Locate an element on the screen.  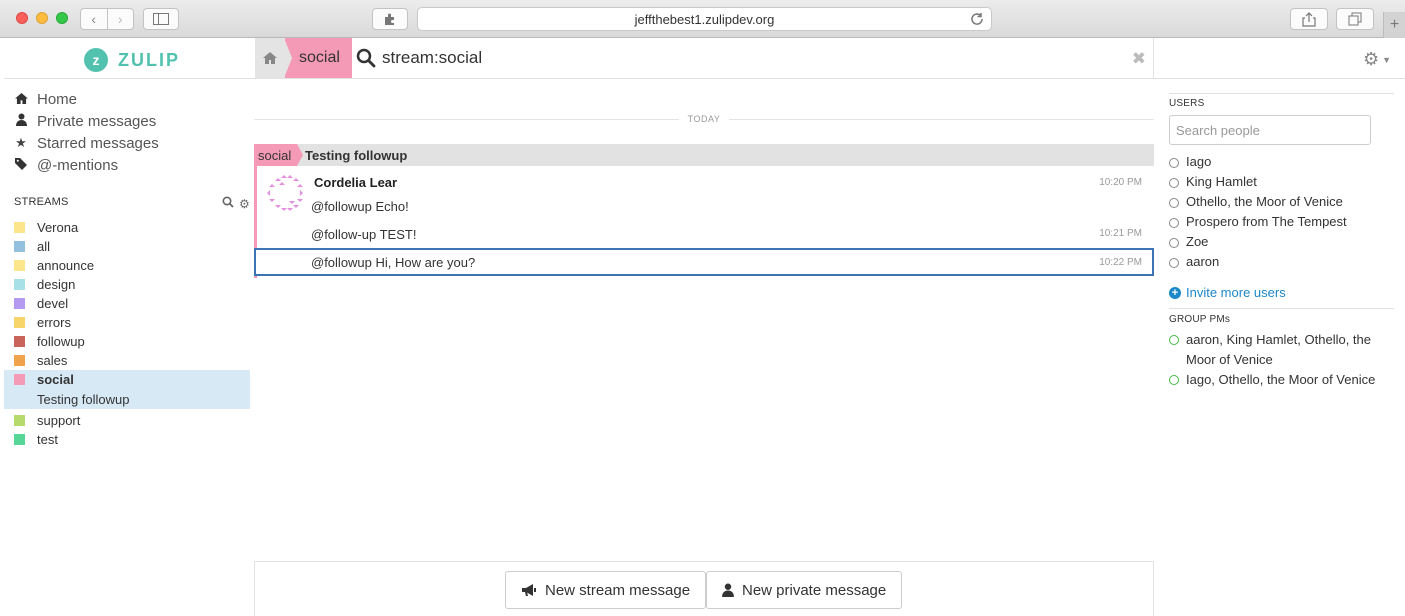
browser-toolbar: ‹ › jeffthebest1.zulipdev.org + is located at coordinates (702, 19).